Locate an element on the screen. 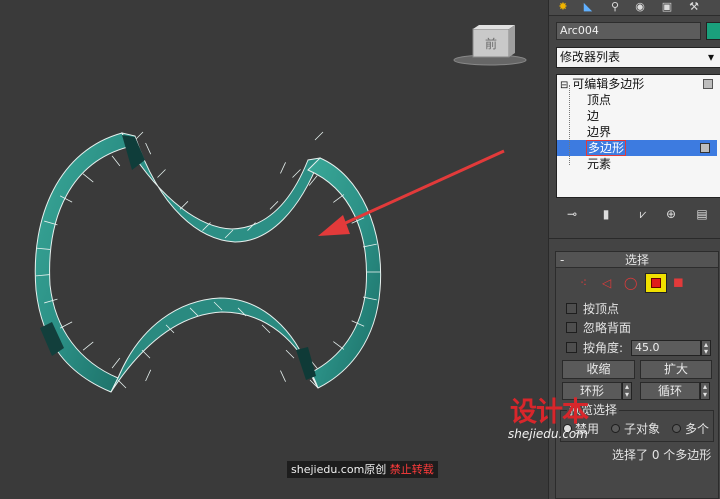 The image size is (720, 499). show-end-result-icon: ▮ is located at coordinates (606, 214).